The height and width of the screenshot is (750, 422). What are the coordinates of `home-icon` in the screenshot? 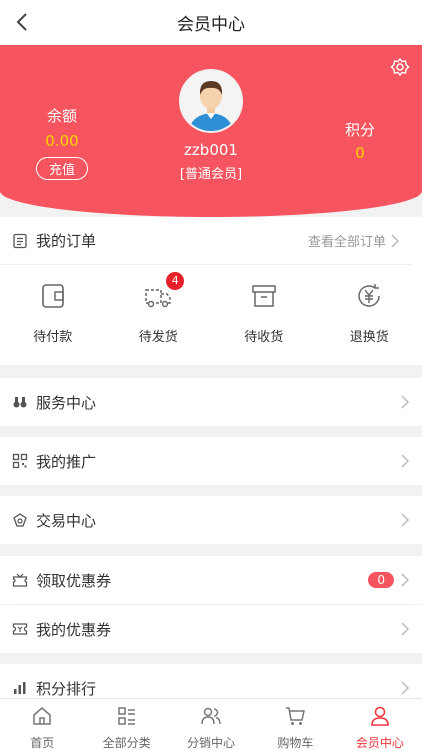 It's located at (42, 716).